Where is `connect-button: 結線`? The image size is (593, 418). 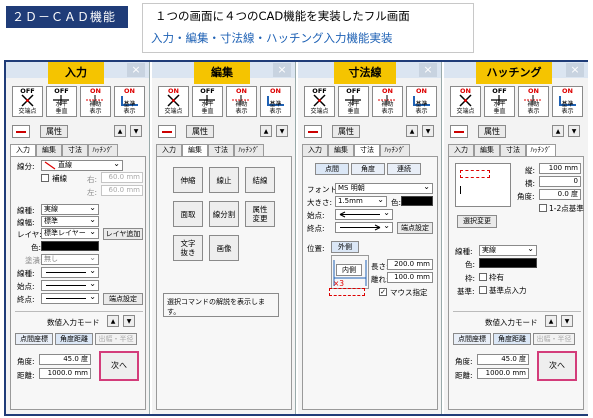
connect-button: 結線 is located at coordinates (260, 180).